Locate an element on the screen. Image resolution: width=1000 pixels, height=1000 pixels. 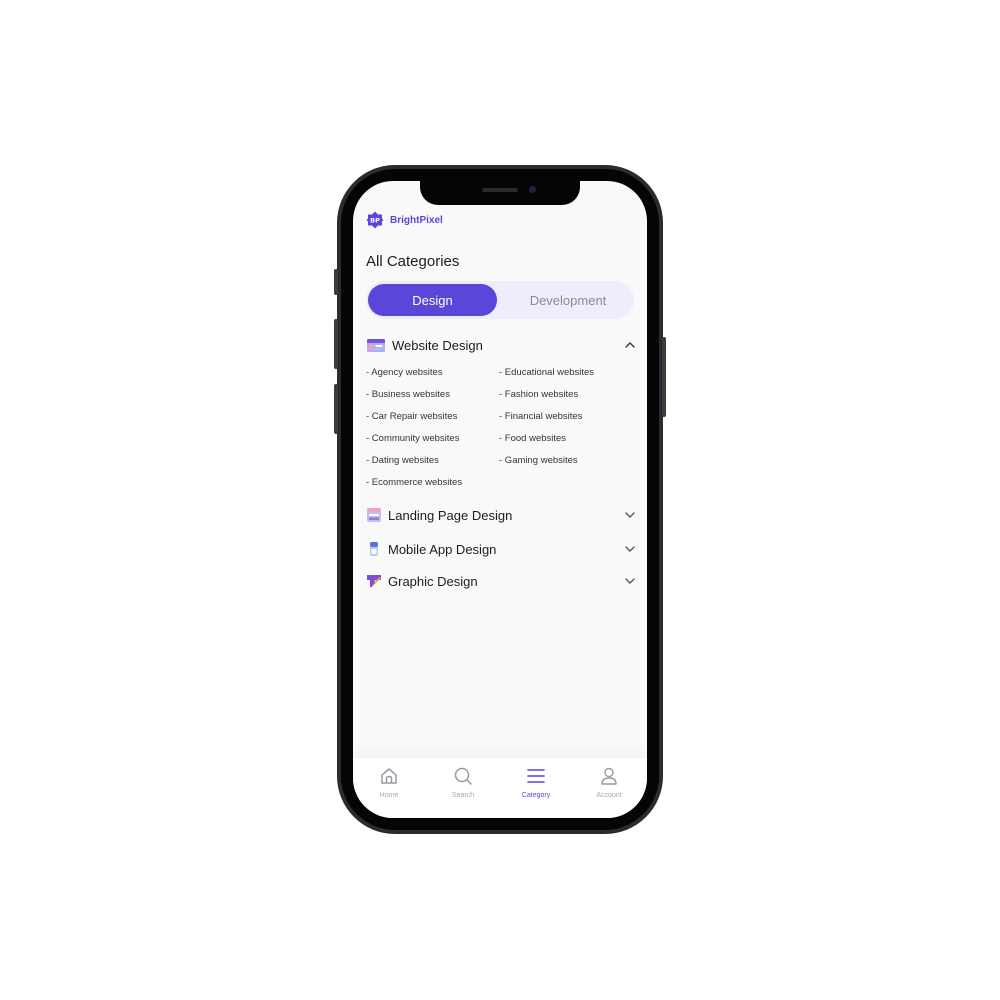
category-mobile-app-design: Mobile App Design is located at coordinates (501, 549).